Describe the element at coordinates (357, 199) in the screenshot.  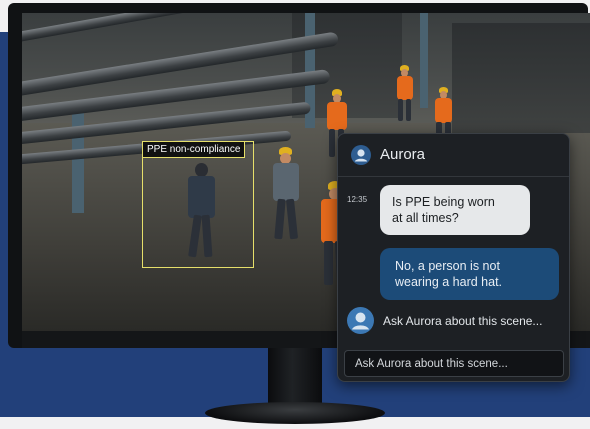
I see `message-timestamp: 12:35` at that location.